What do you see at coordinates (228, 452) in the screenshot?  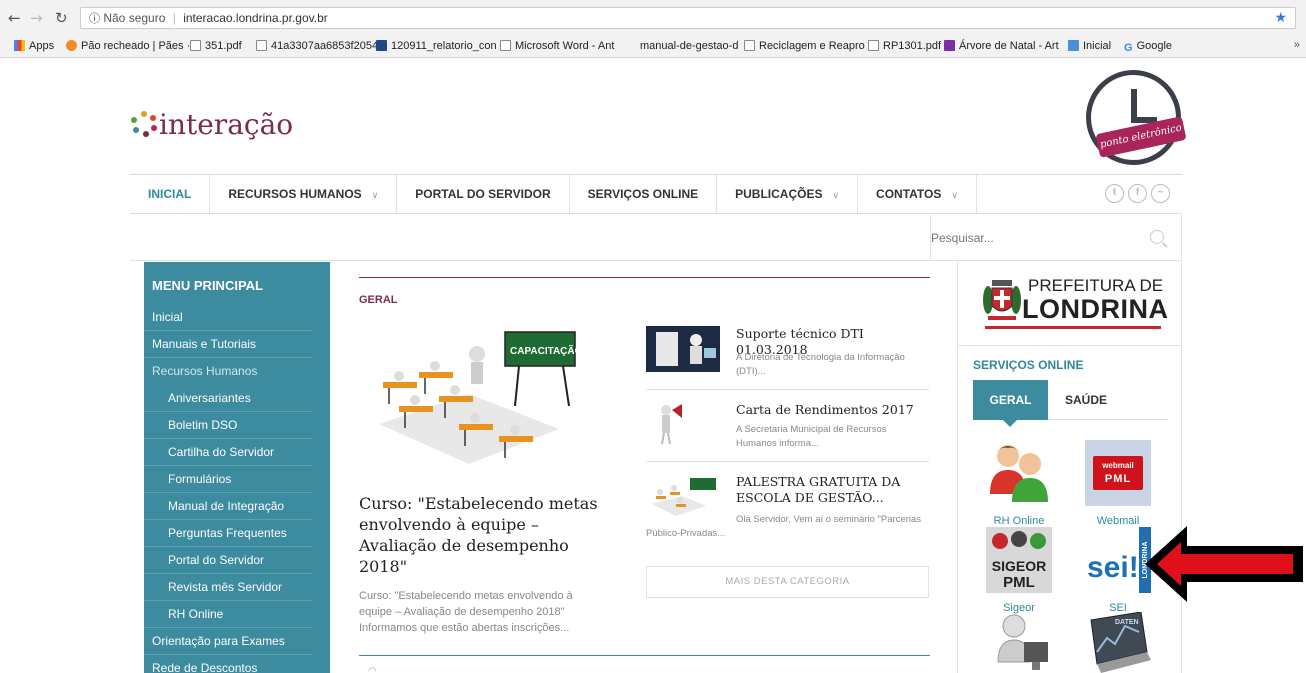 I see `sidebar-item-cartilha: Cartilha do Servidor` at bounding box center [228, 452].